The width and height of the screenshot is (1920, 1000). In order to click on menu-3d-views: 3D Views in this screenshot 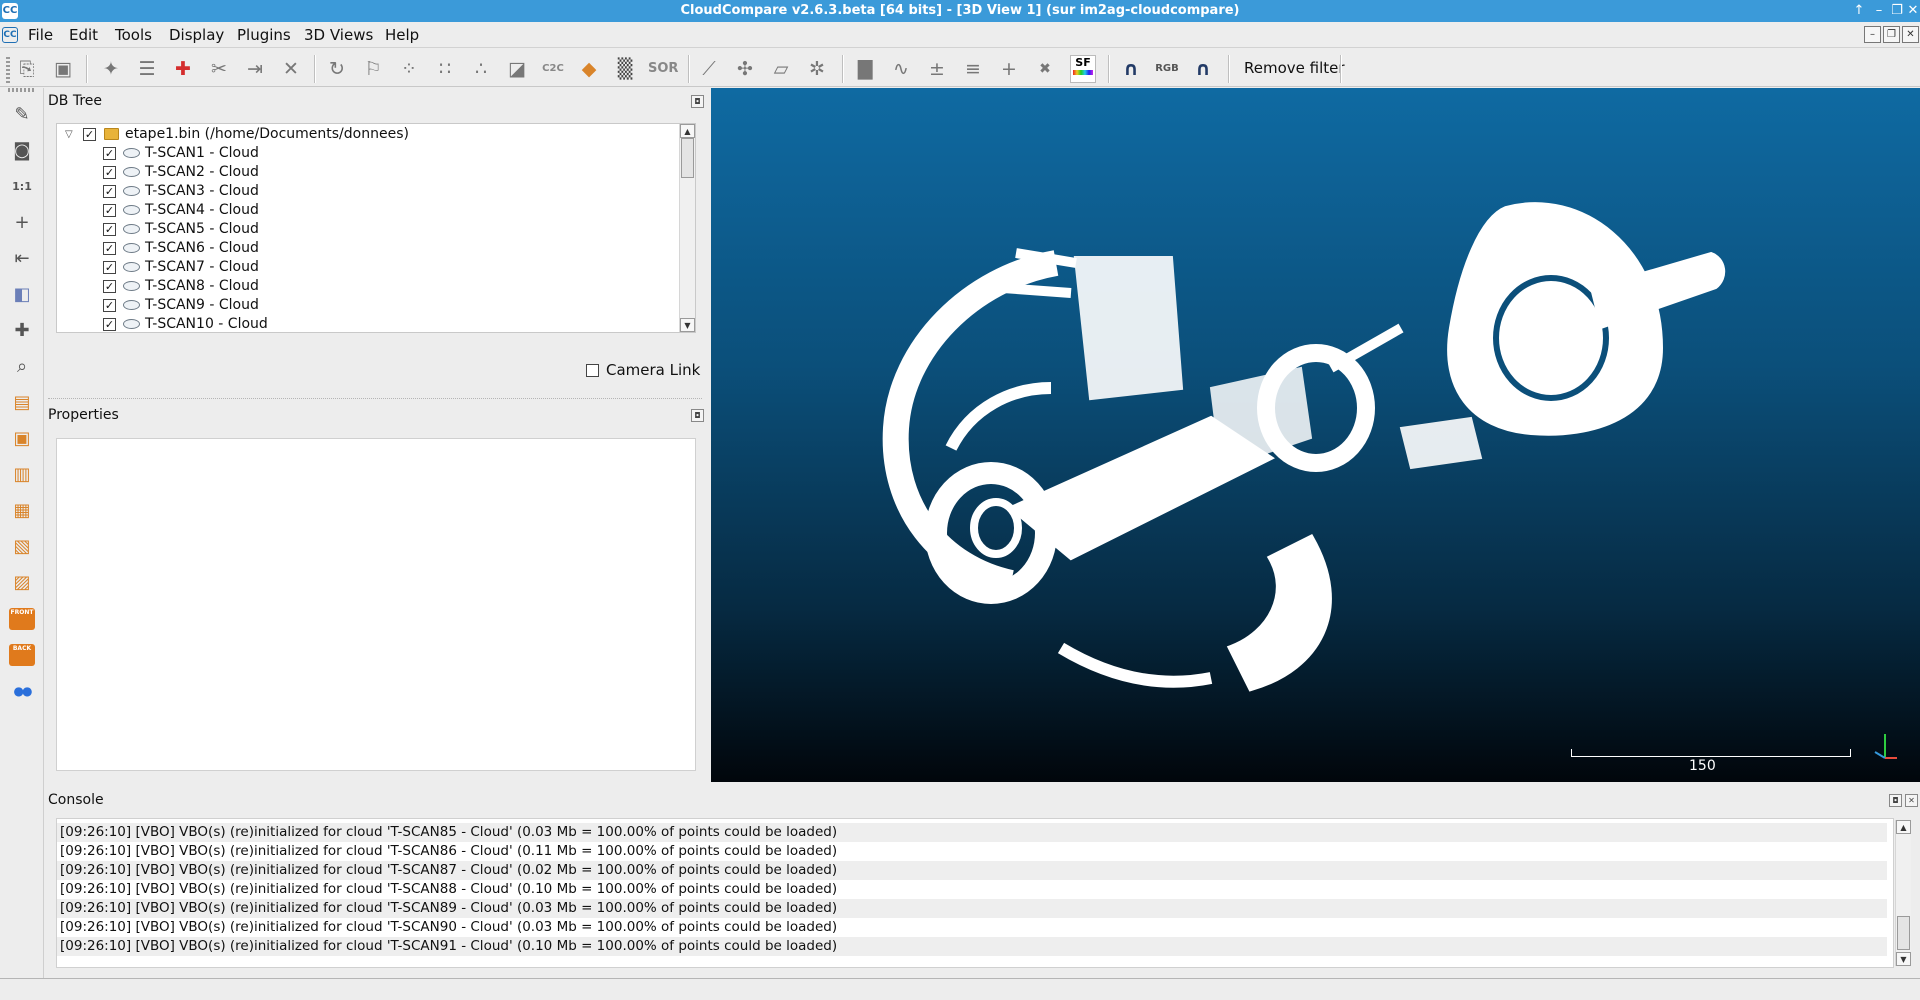, I will do `click(338, 35)`.